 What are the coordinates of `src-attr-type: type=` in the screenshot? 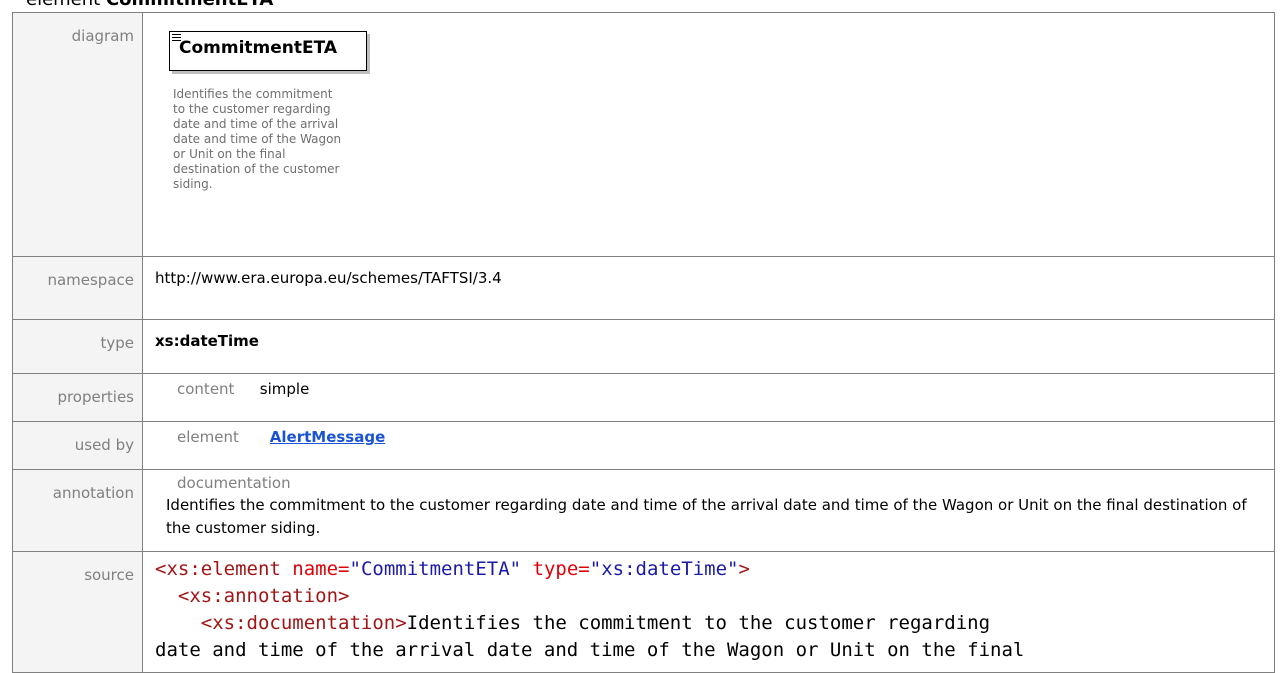 It's located at (561, 569).